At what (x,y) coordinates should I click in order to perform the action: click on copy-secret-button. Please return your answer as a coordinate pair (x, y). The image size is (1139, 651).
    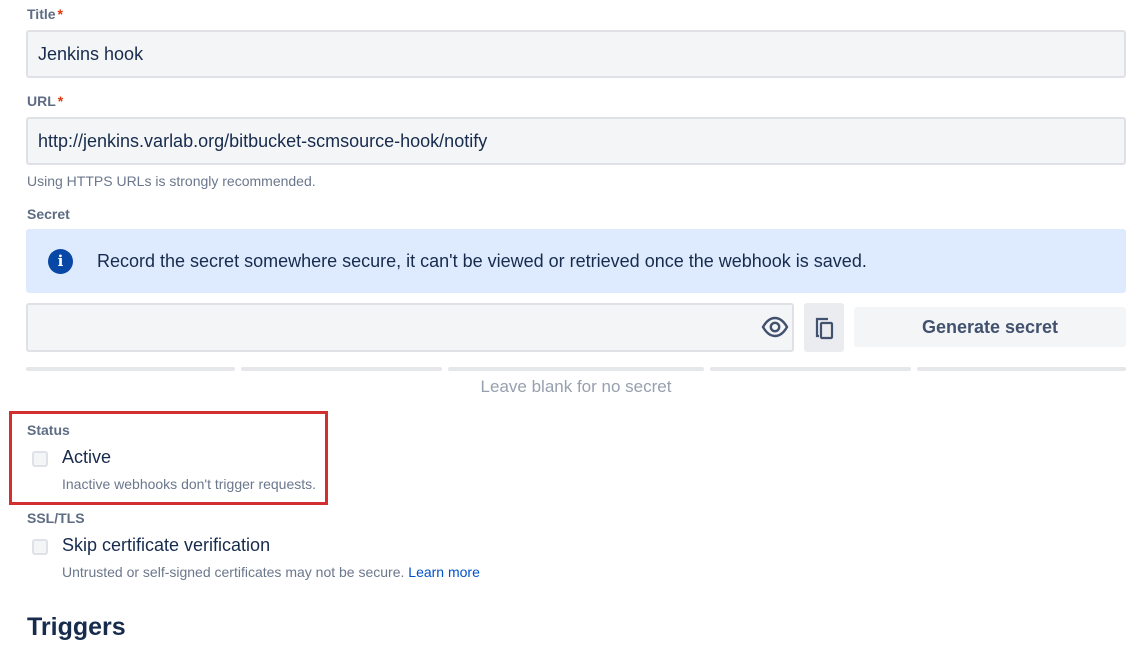
    Looking at the image, I should click on (824, 327).